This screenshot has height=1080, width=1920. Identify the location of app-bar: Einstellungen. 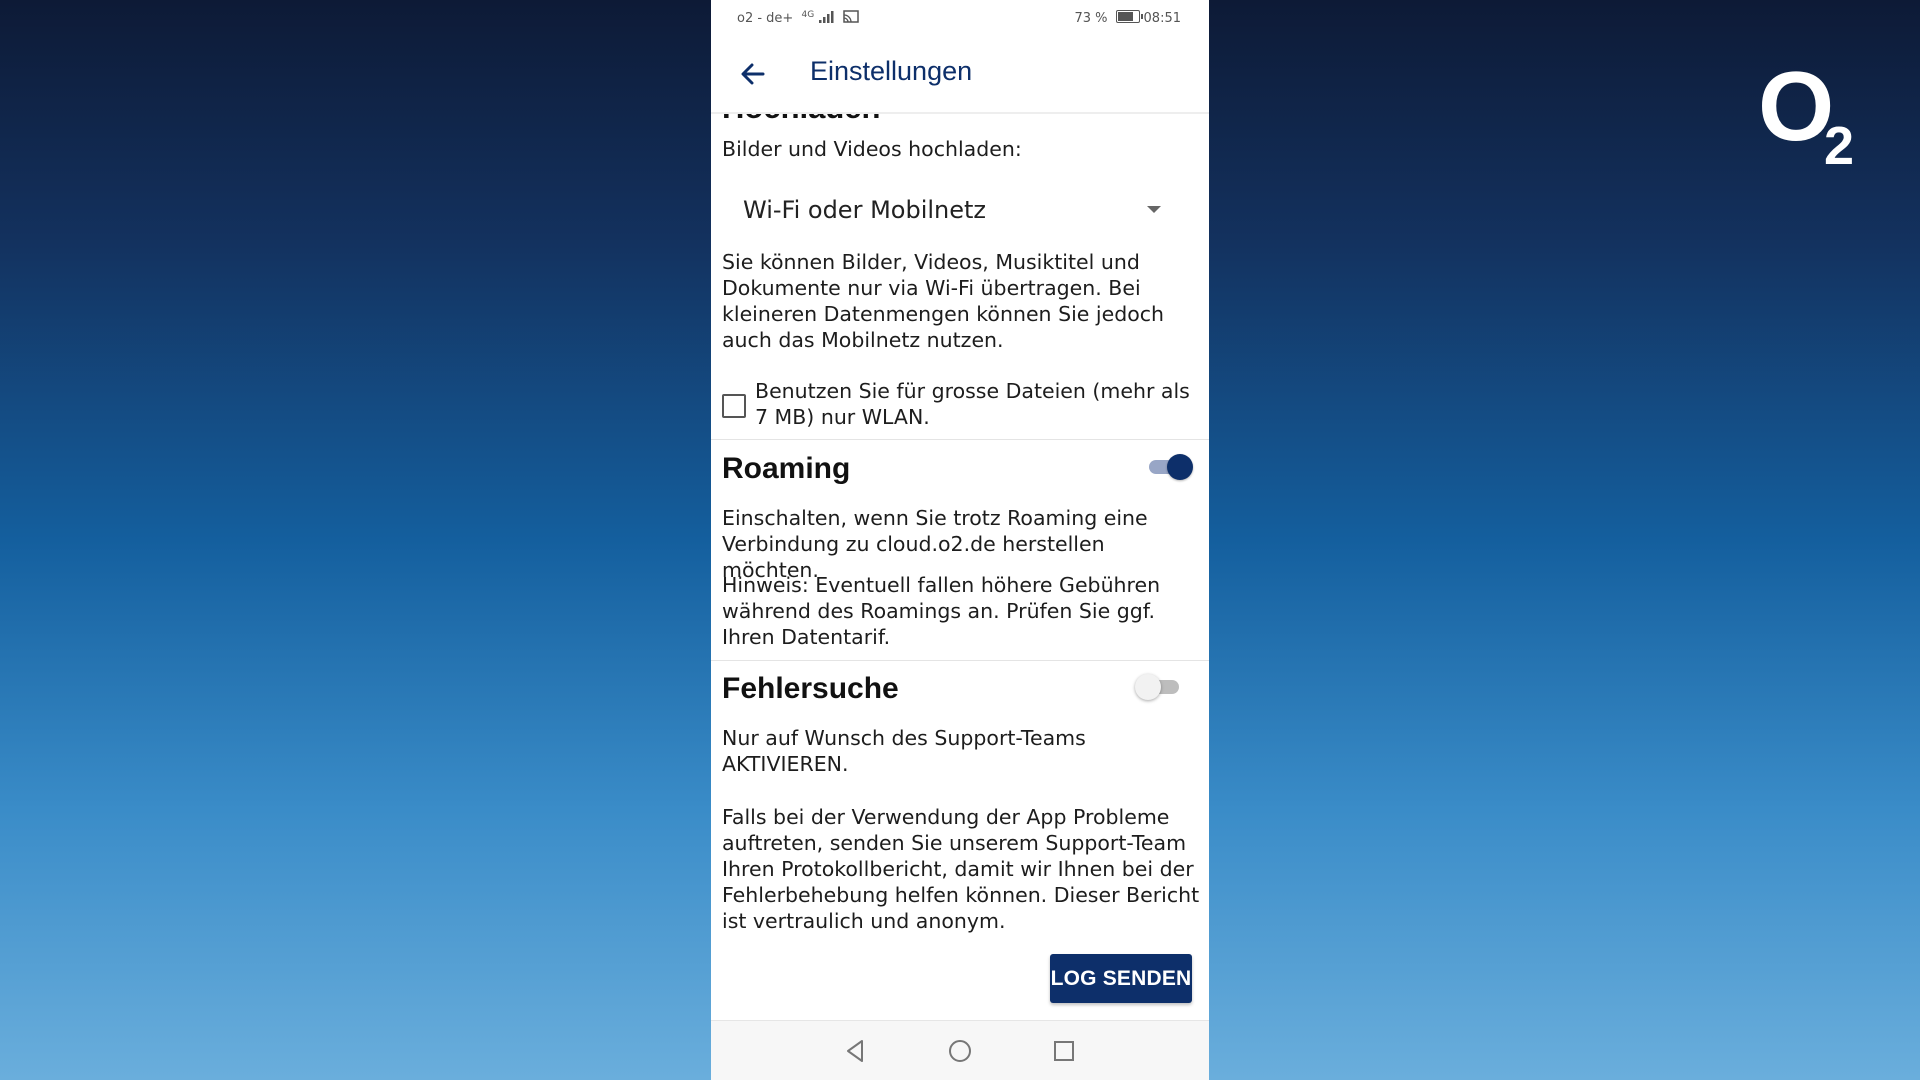
(960, 75).